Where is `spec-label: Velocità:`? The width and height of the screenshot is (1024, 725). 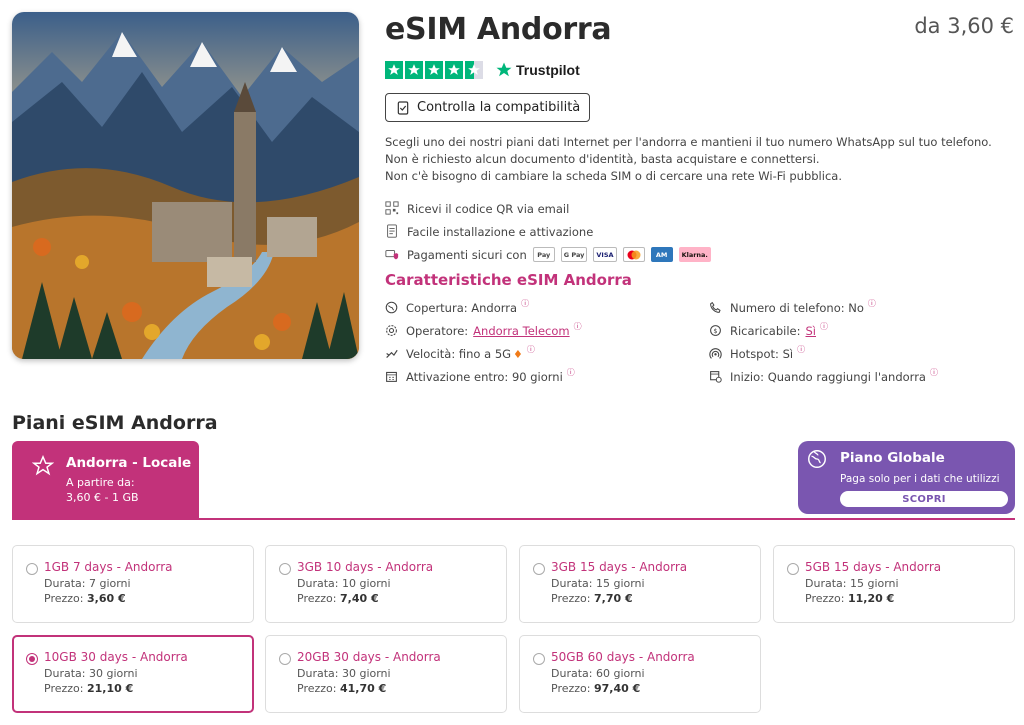 spec-label: Velocità: is located at coordinates (431, 354).